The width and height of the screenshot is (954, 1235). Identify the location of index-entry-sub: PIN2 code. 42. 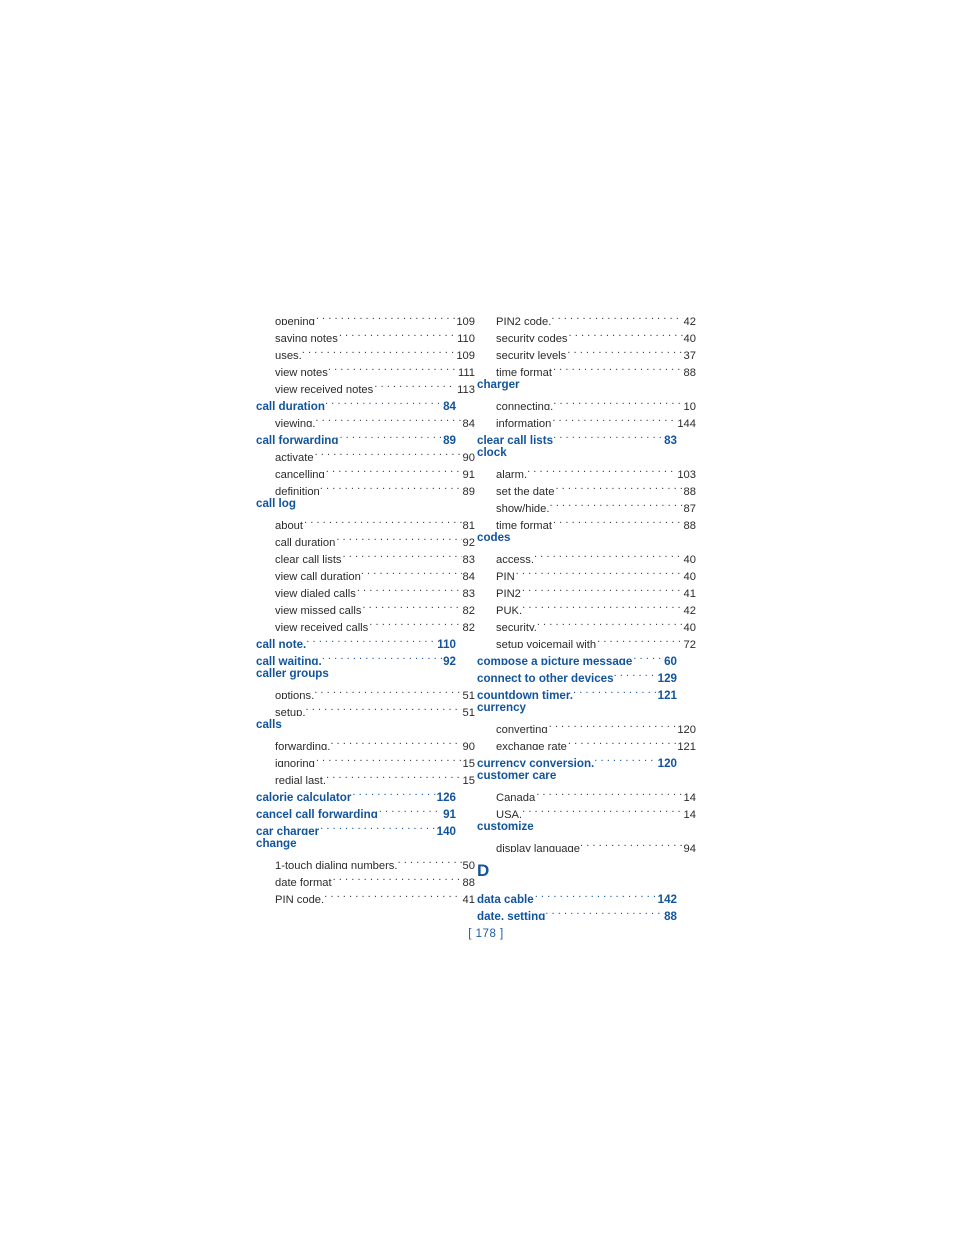
(586, 316).